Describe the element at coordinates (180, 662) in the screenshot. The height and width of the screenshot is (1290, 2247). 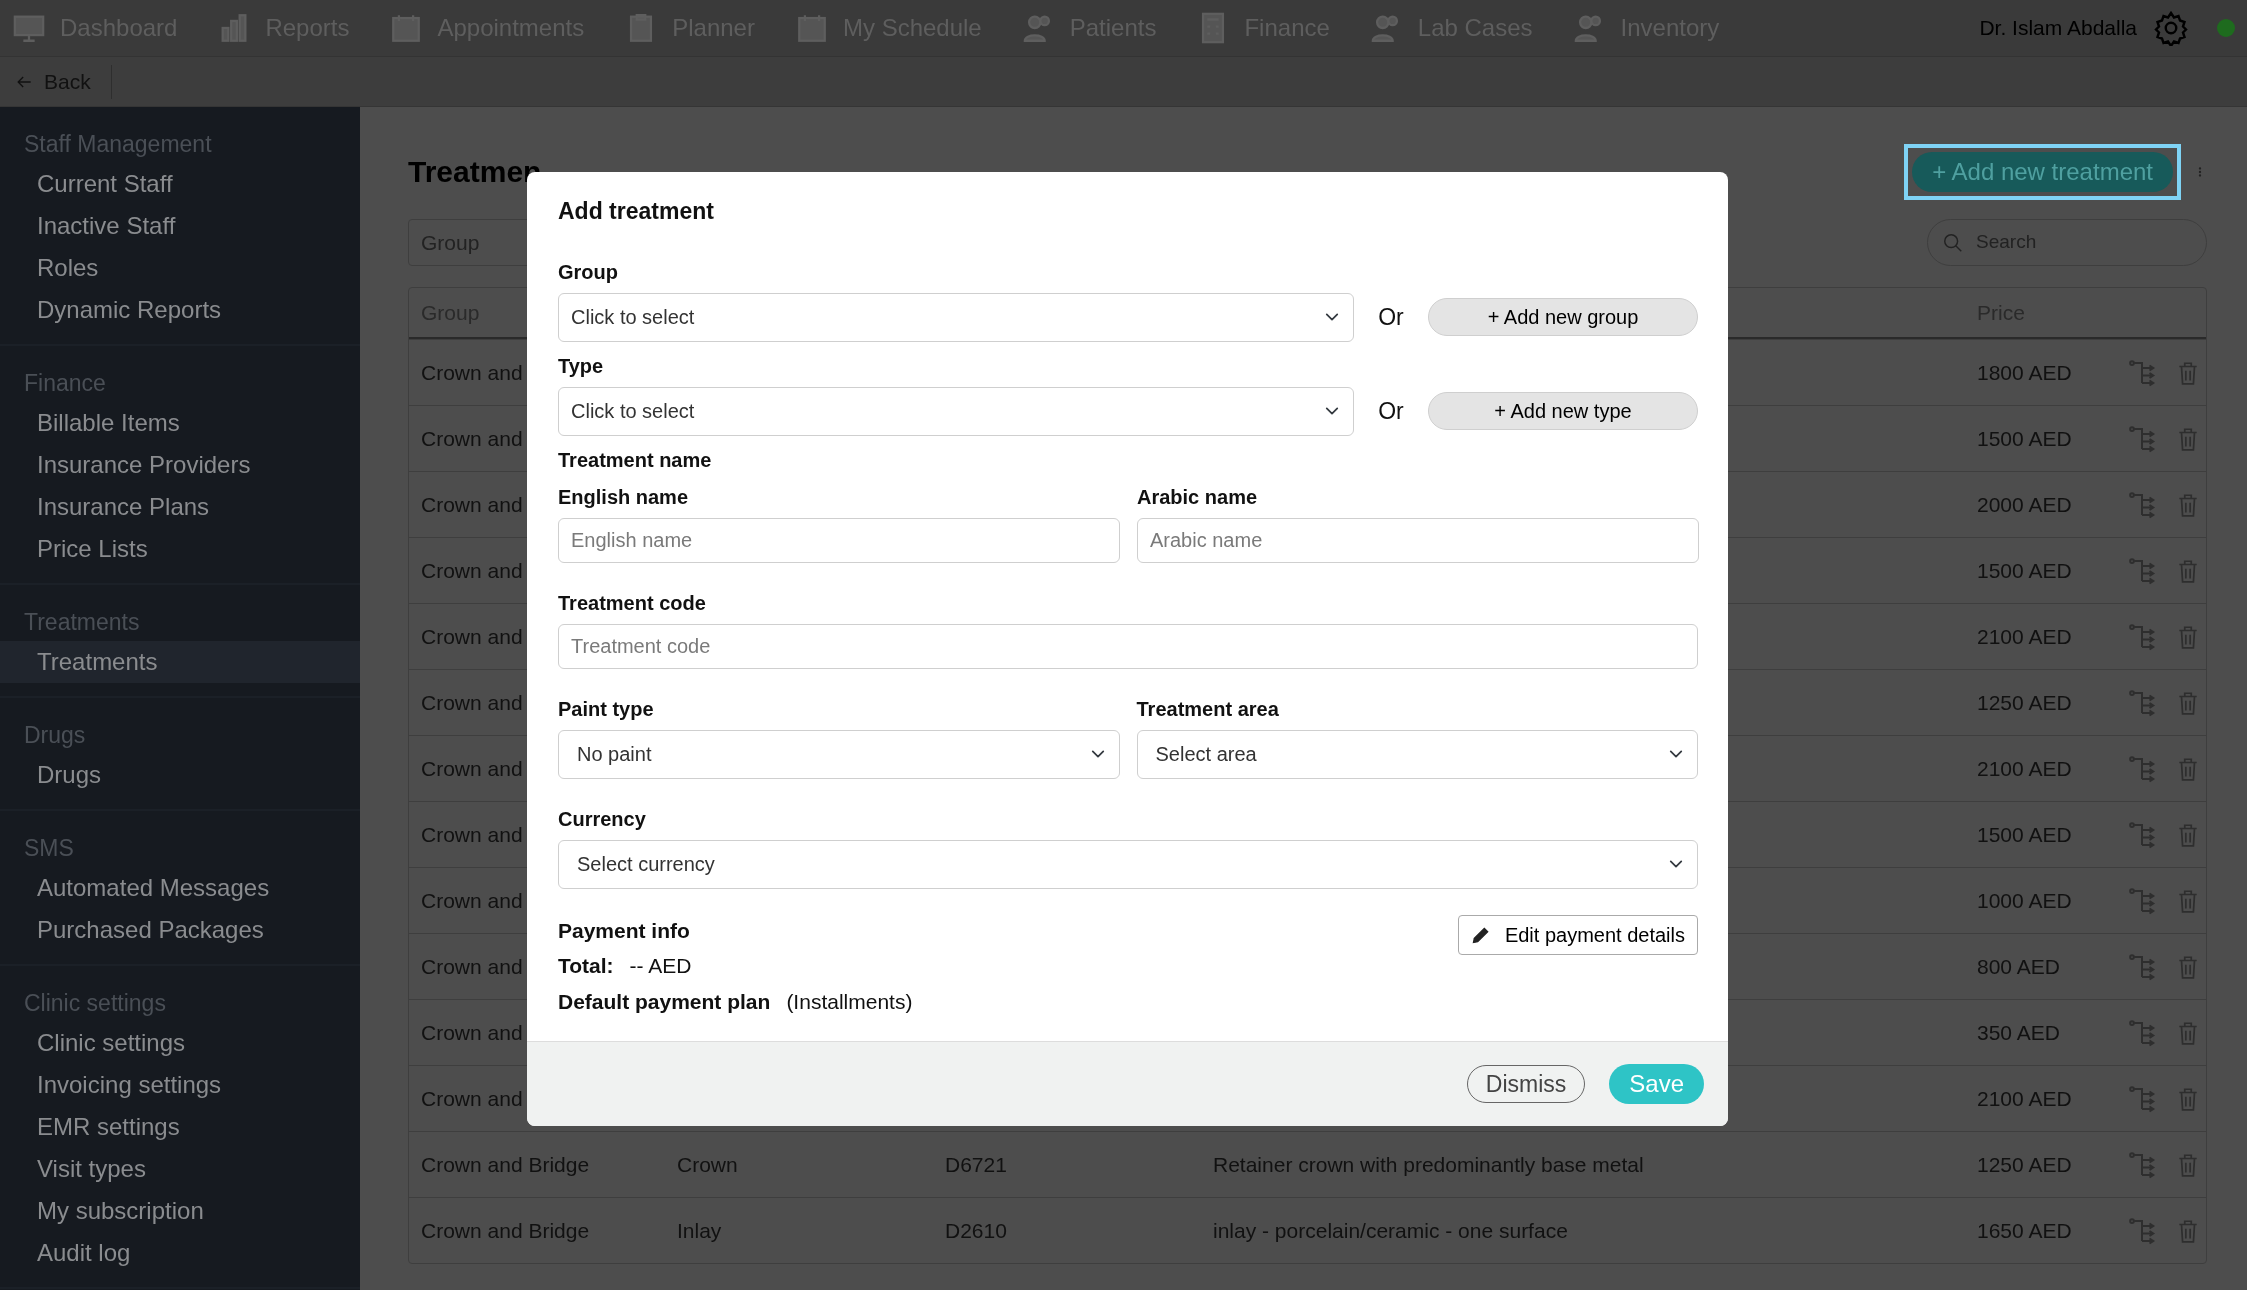
I see `sidebar-item: Treatments` at that location.